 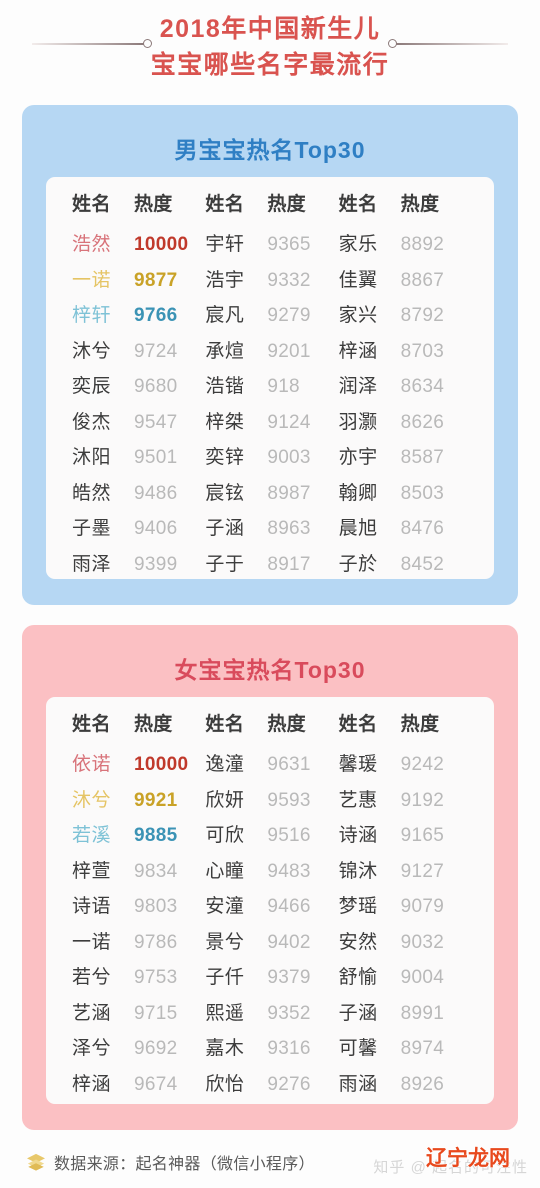 What do you see at coordinates (358, 564) in the screenshot?
I see `name-cell: 子於` at bounding box center [358, 564].